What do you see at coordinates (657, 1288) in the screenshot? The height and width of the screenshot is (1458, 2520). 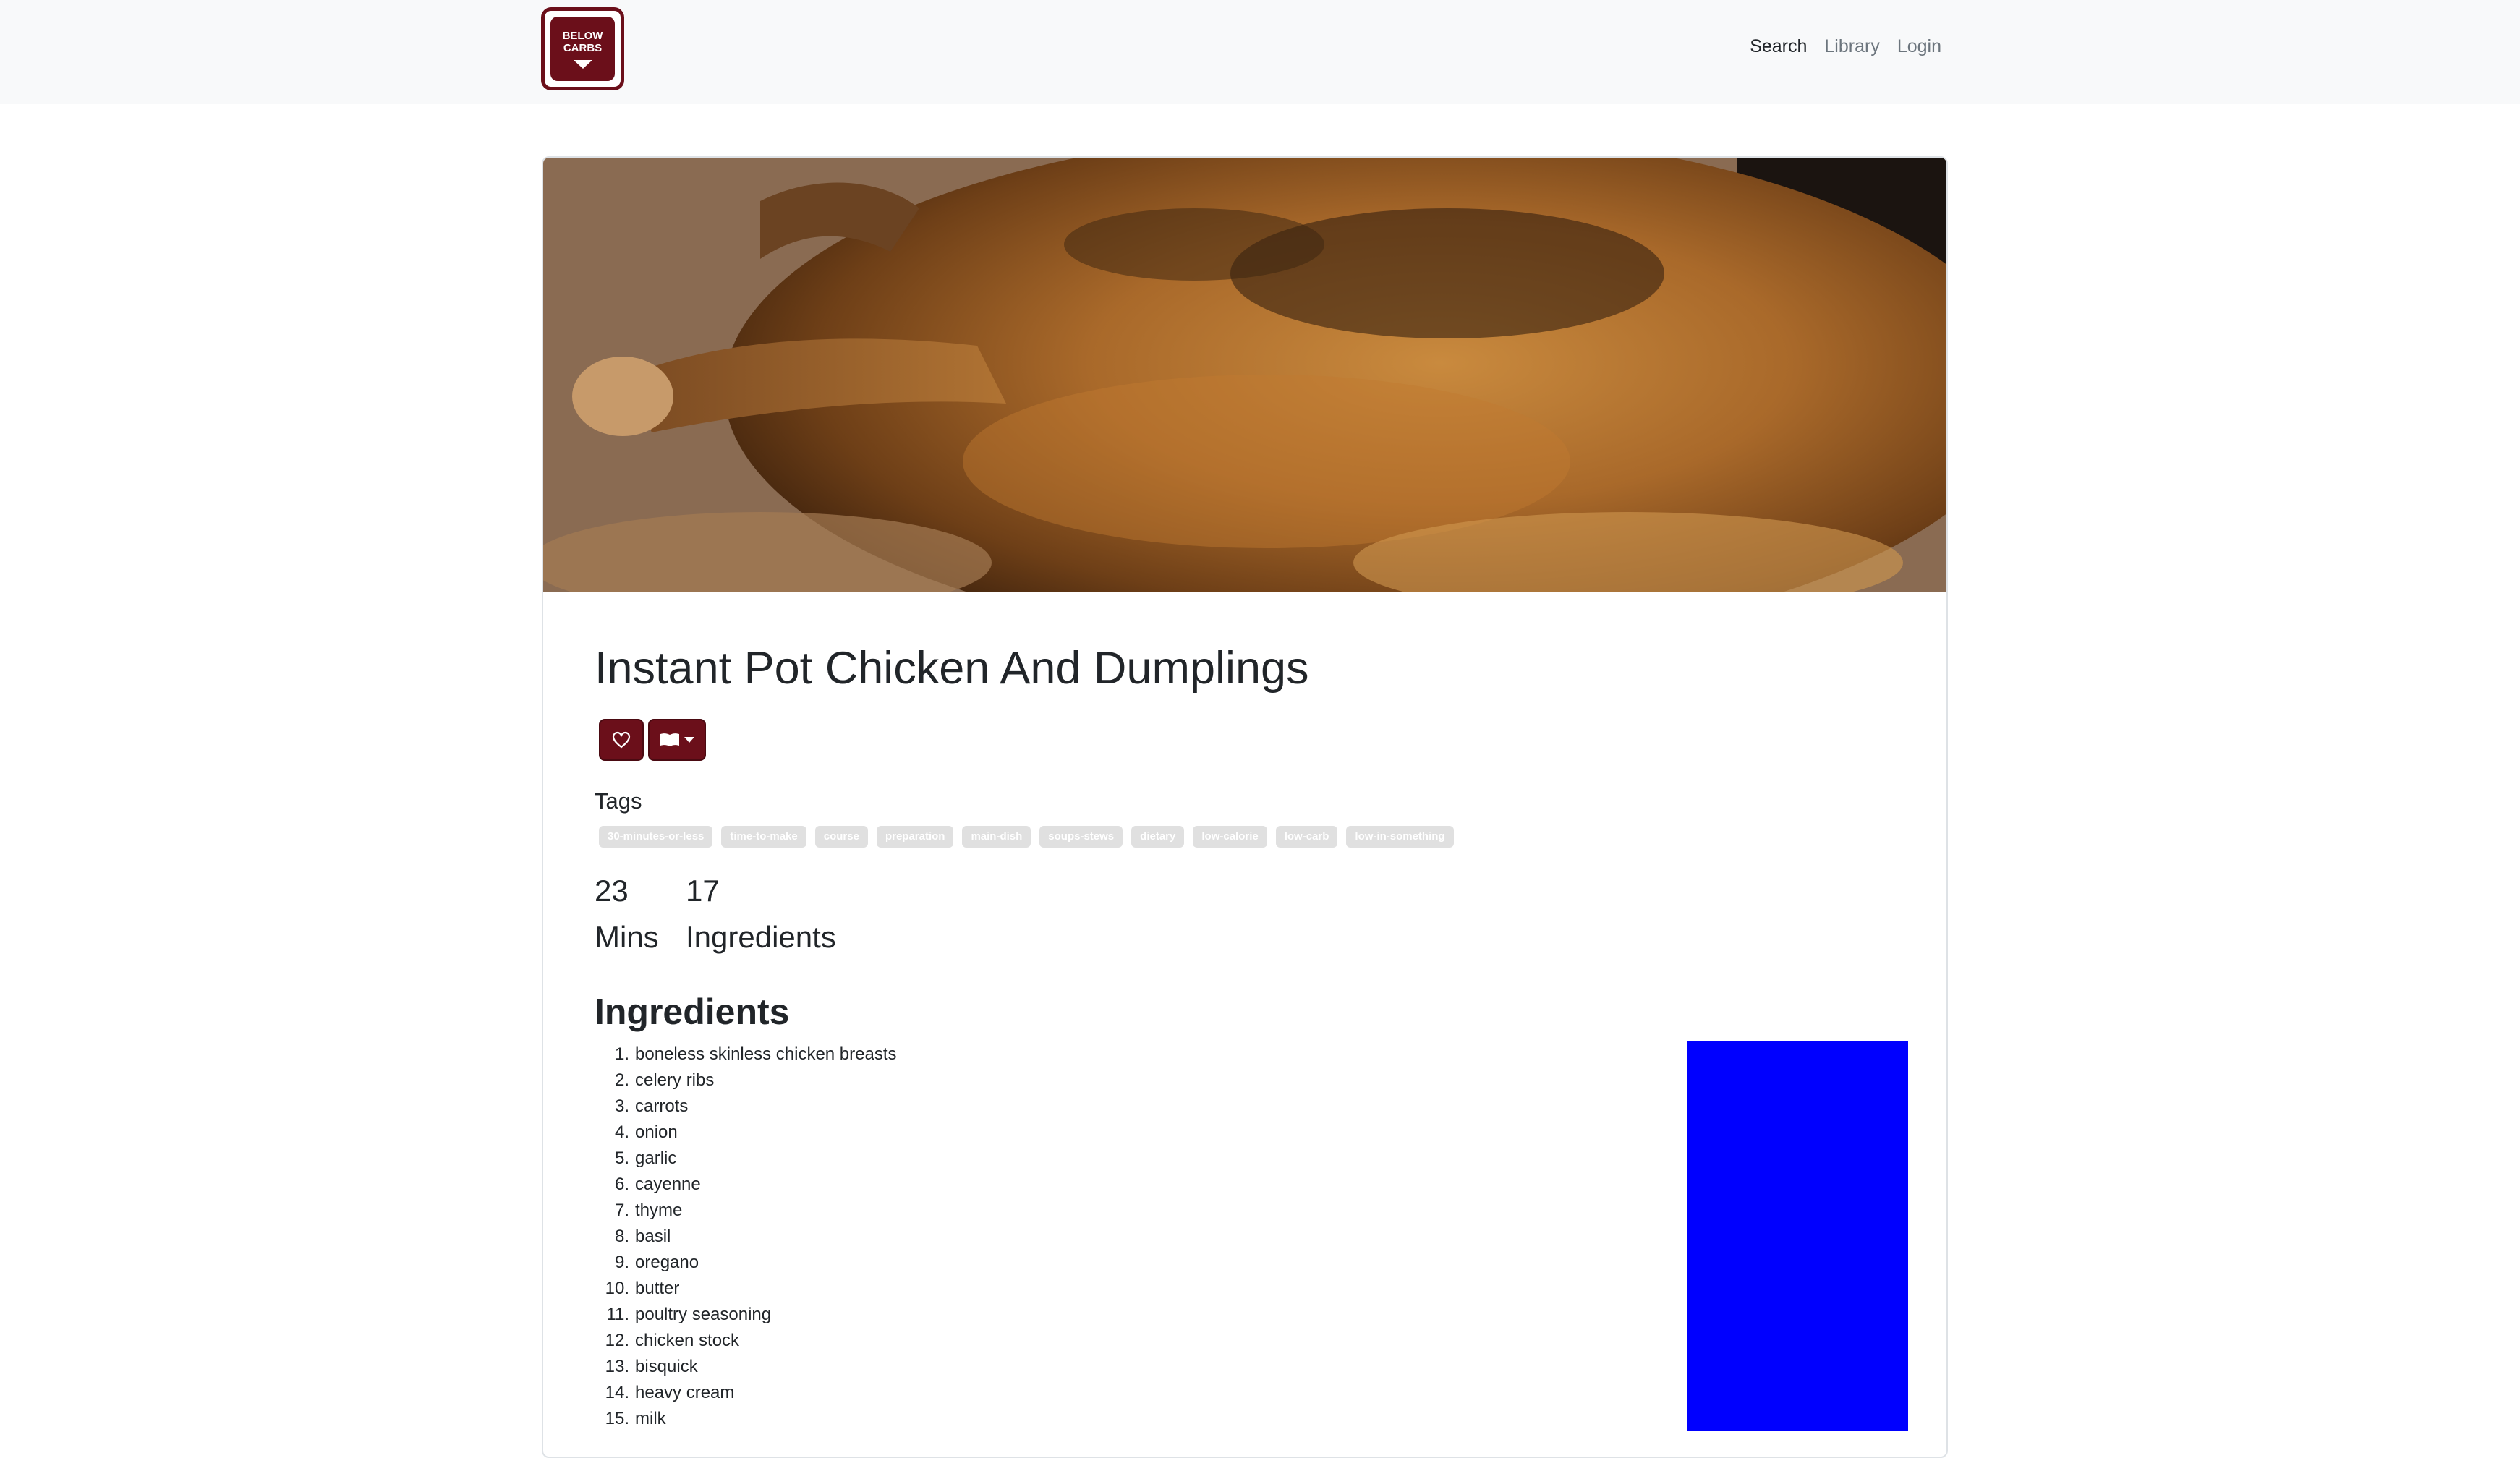 I see `ingredient-name: butter` at bounding box center [657, 1288].